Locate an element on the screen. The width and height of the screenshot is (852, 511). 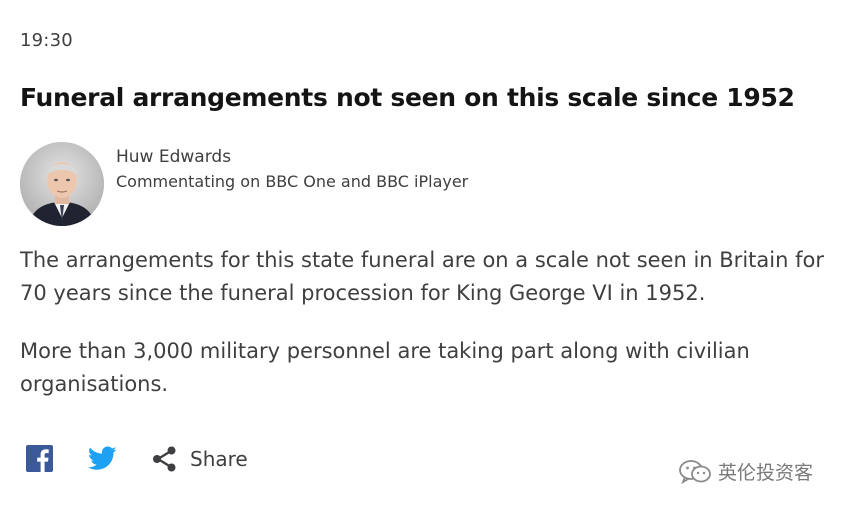
author-photo is located at coordinates (62, 184).